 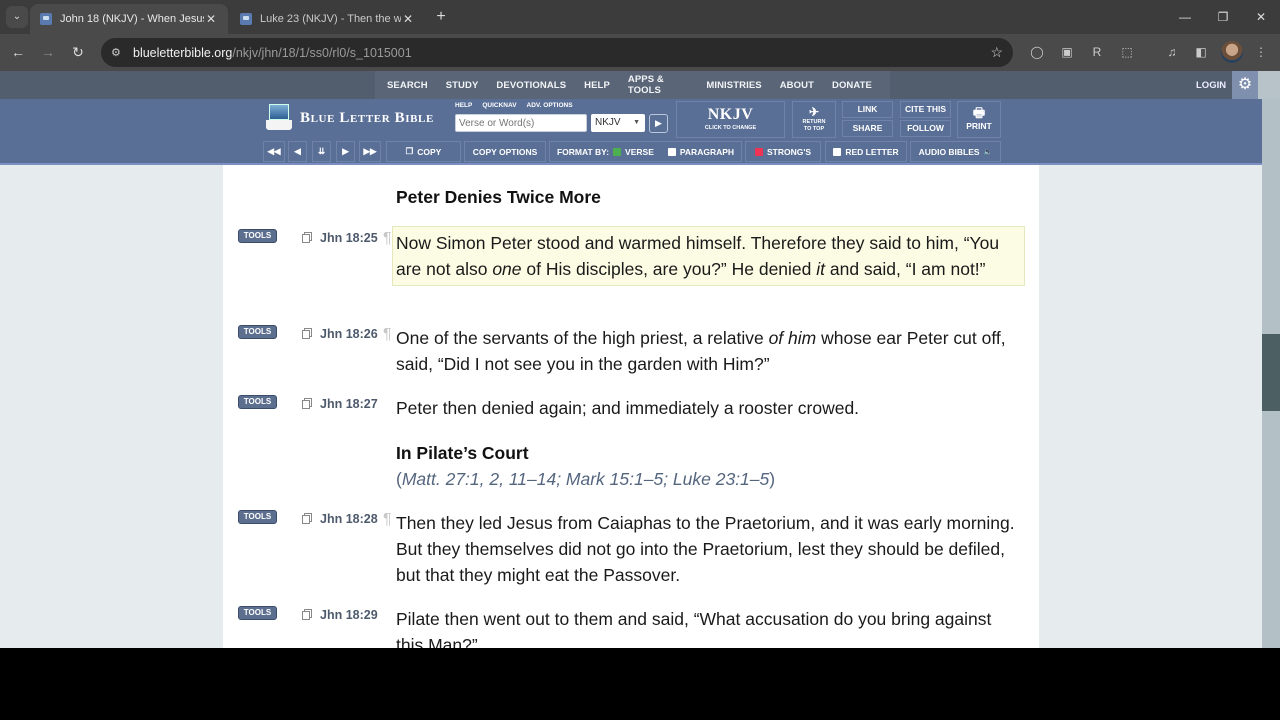 What do you see at coordinates (797, 85) in the screenshot?
I see `nav-about: ABOUT` at bounding box center [797, 85].